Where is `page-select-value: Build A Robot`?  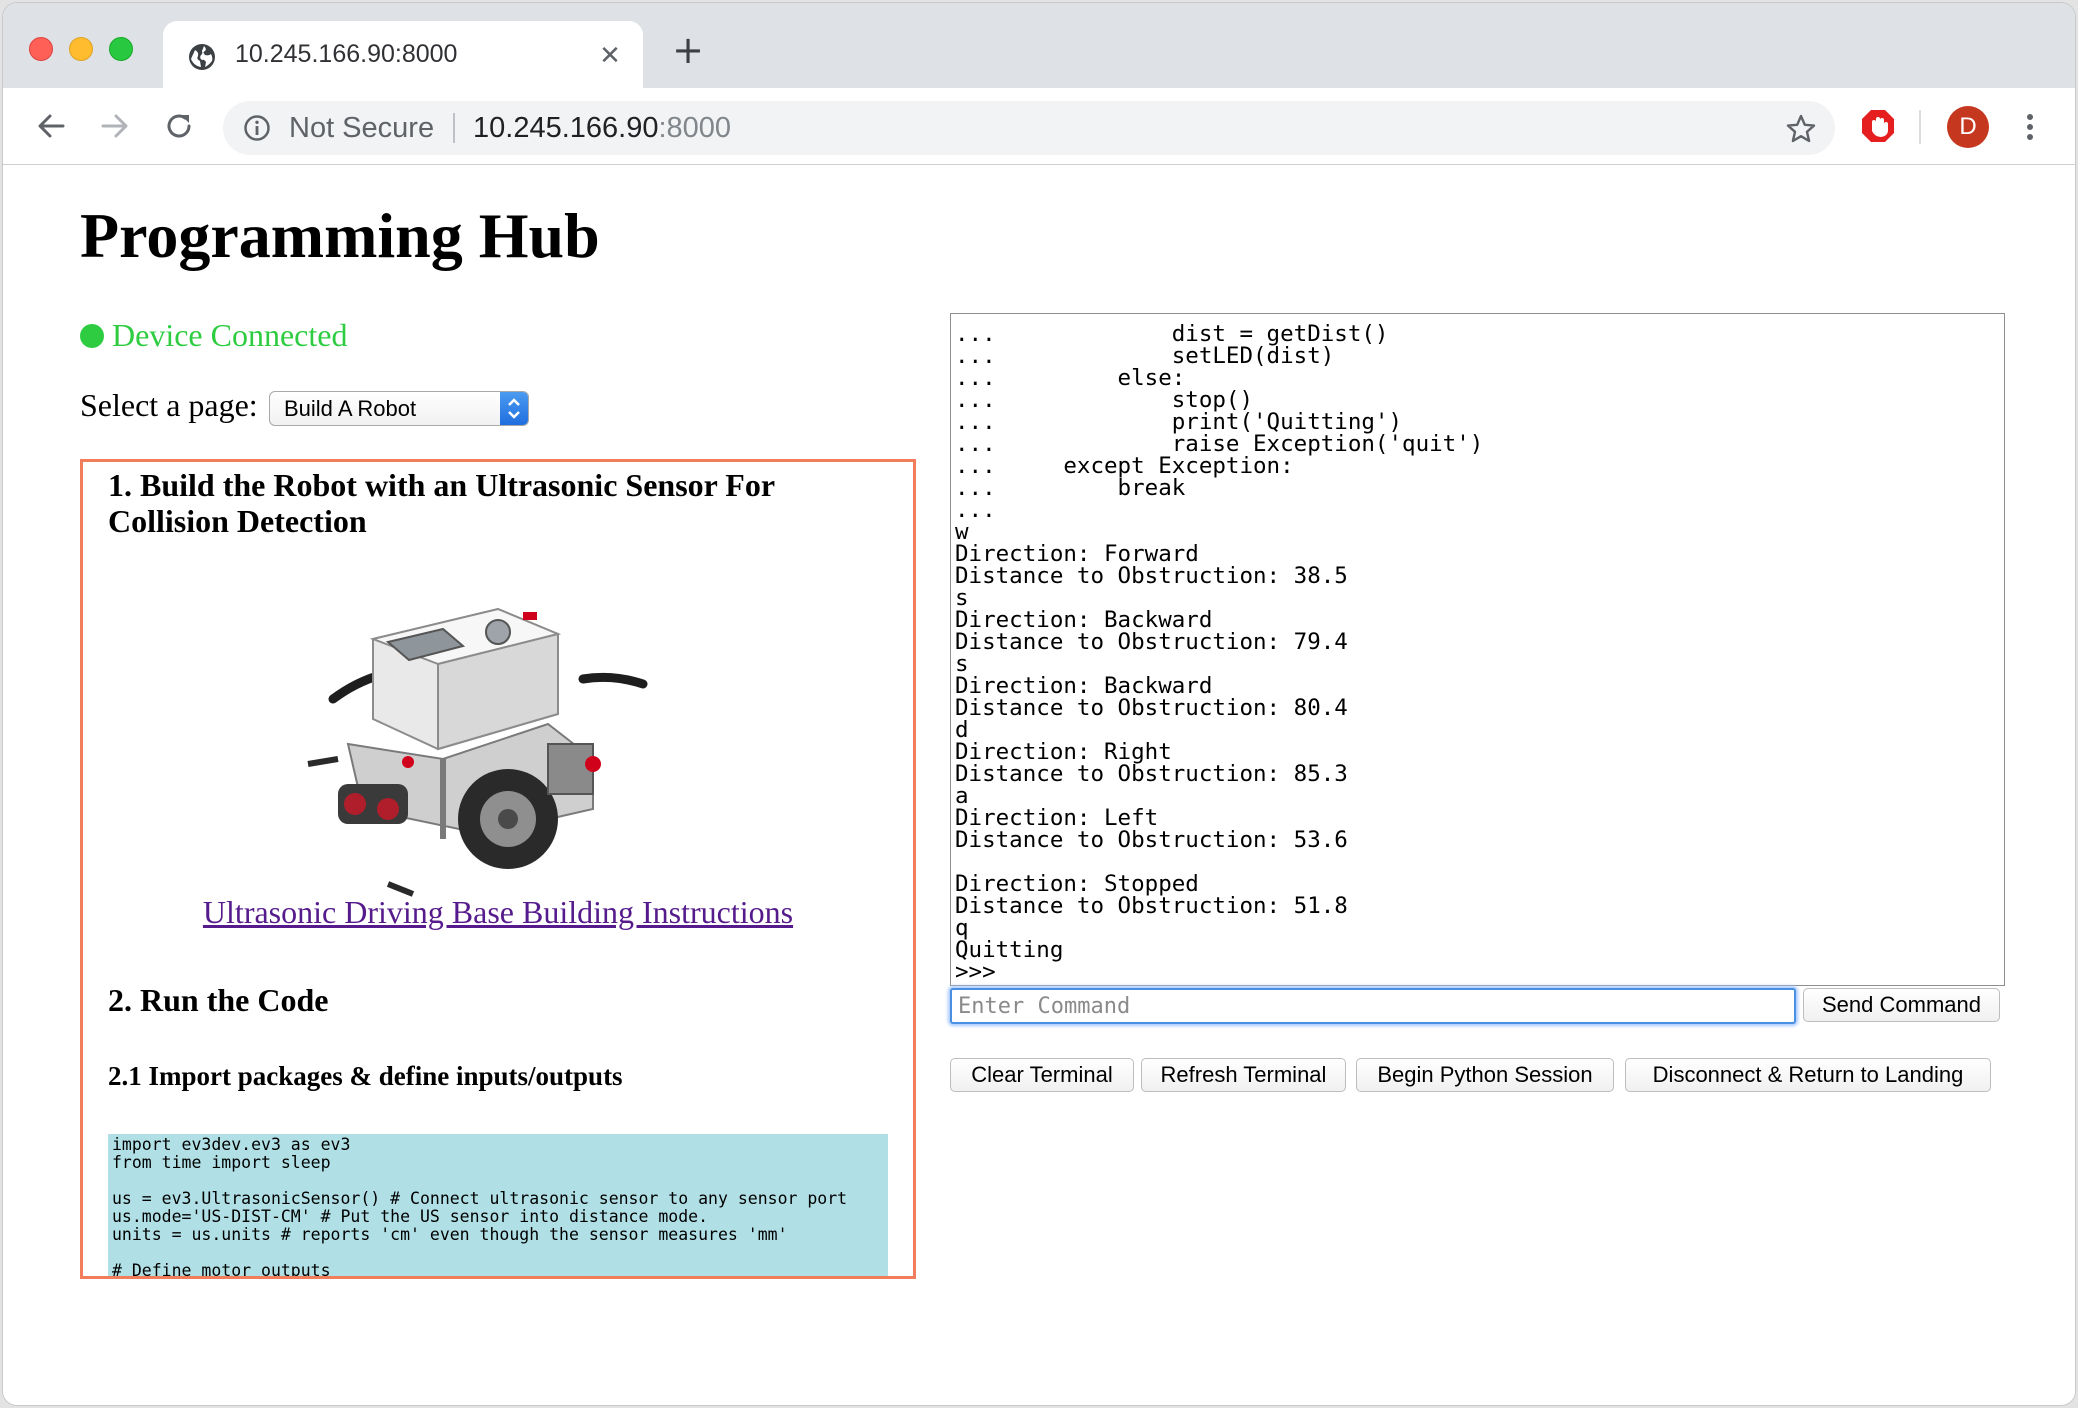 page-select-value: Build A Robot is located at coordinates (350, 408).